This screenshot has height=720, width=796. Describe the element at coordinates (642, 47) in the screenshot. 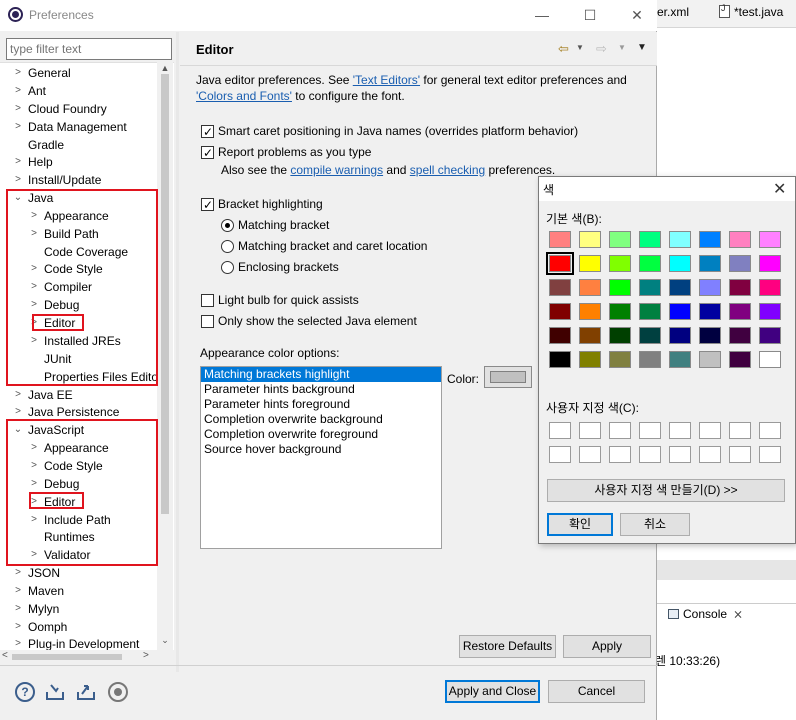

I see `view-menu-icon: ▼` at that location.